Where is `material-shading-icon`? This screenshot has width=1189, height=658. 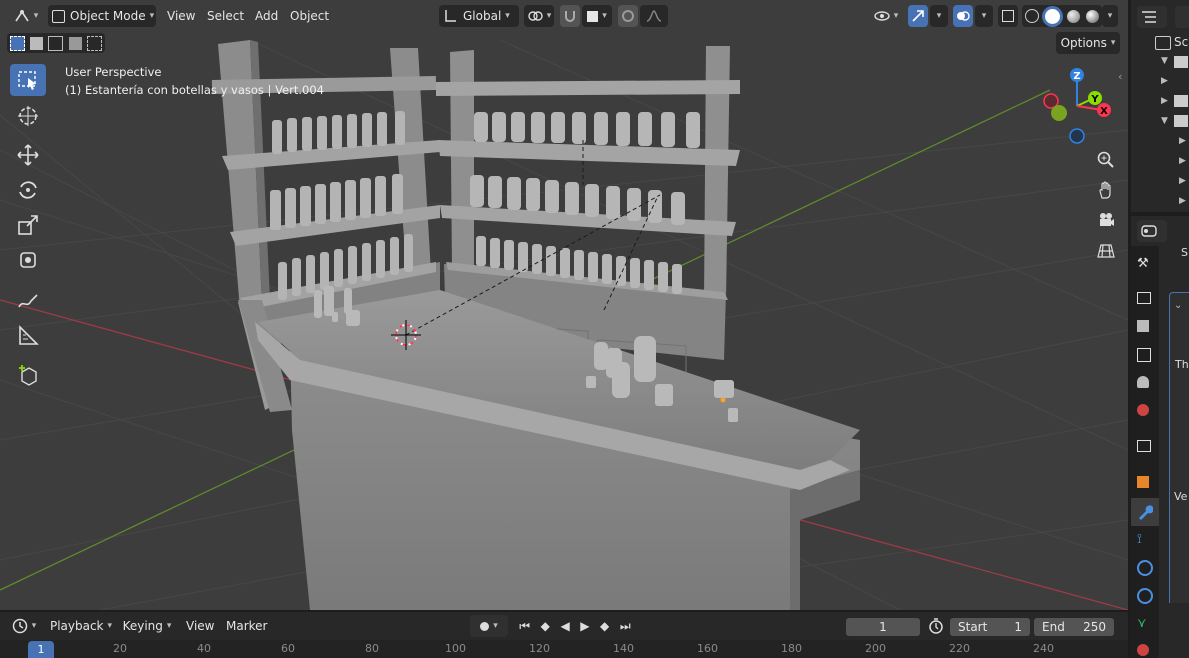 material-shading-icon is located at coordinates (1073, 16).